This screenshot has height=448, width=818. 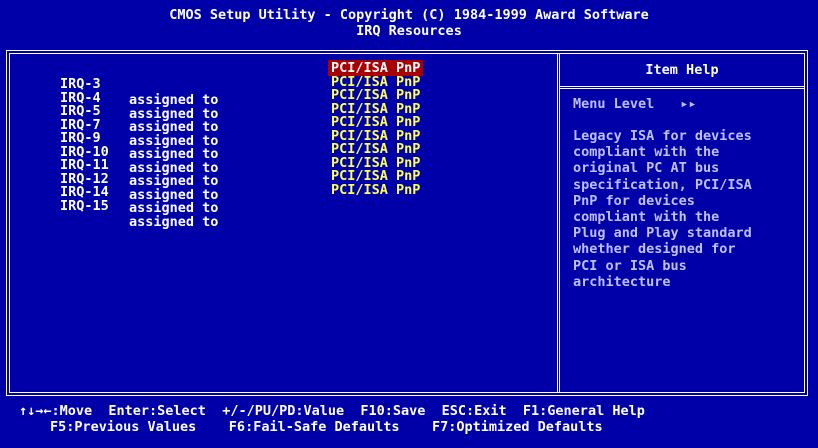 What do you see at coordinates (240, 206) in the screenshot?
I see `setting-row-irq15: IRQ-15 assigned to PCI/ISA PnP` at bounding box center [240, 206].